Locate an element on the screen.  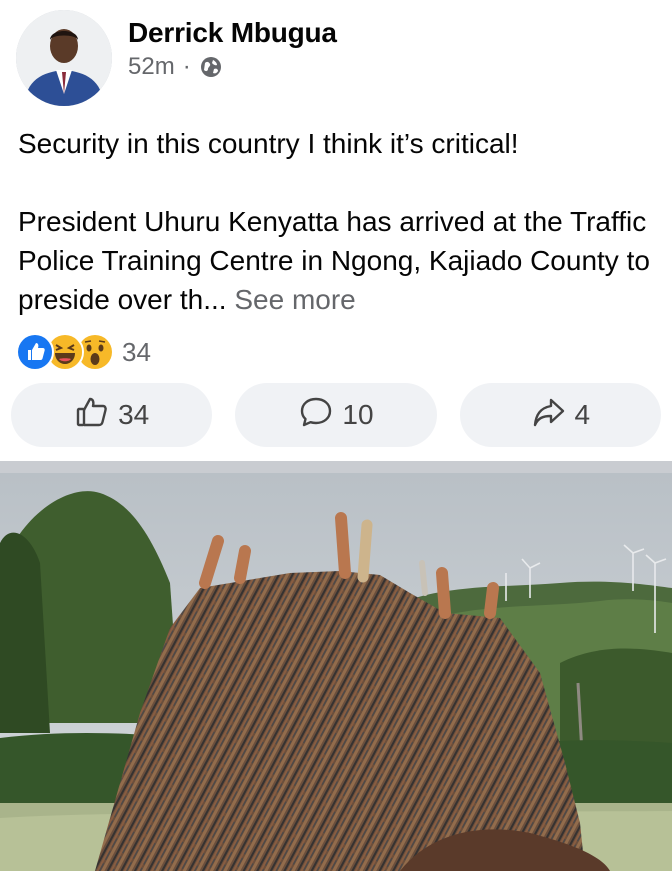
like-icon is located at coordinates (35, 352).